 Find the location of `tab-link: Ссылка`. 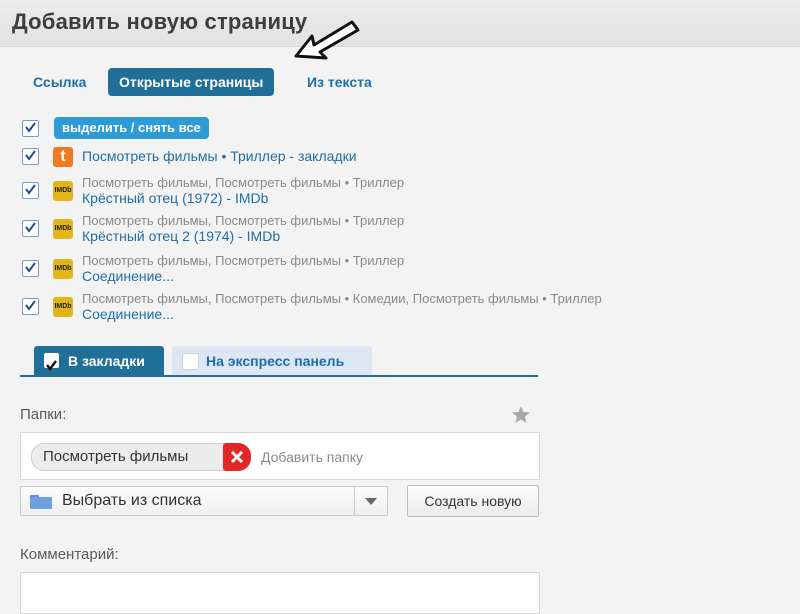

tab-link: Ссылка is located at coordinates (59, 82).